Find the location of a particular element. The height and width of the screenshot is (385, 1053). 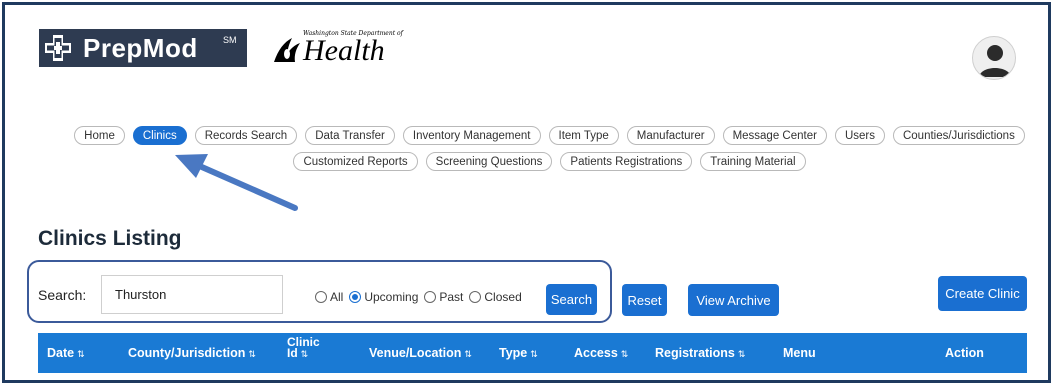

col-action: Action is located at coordinates (964, 353).